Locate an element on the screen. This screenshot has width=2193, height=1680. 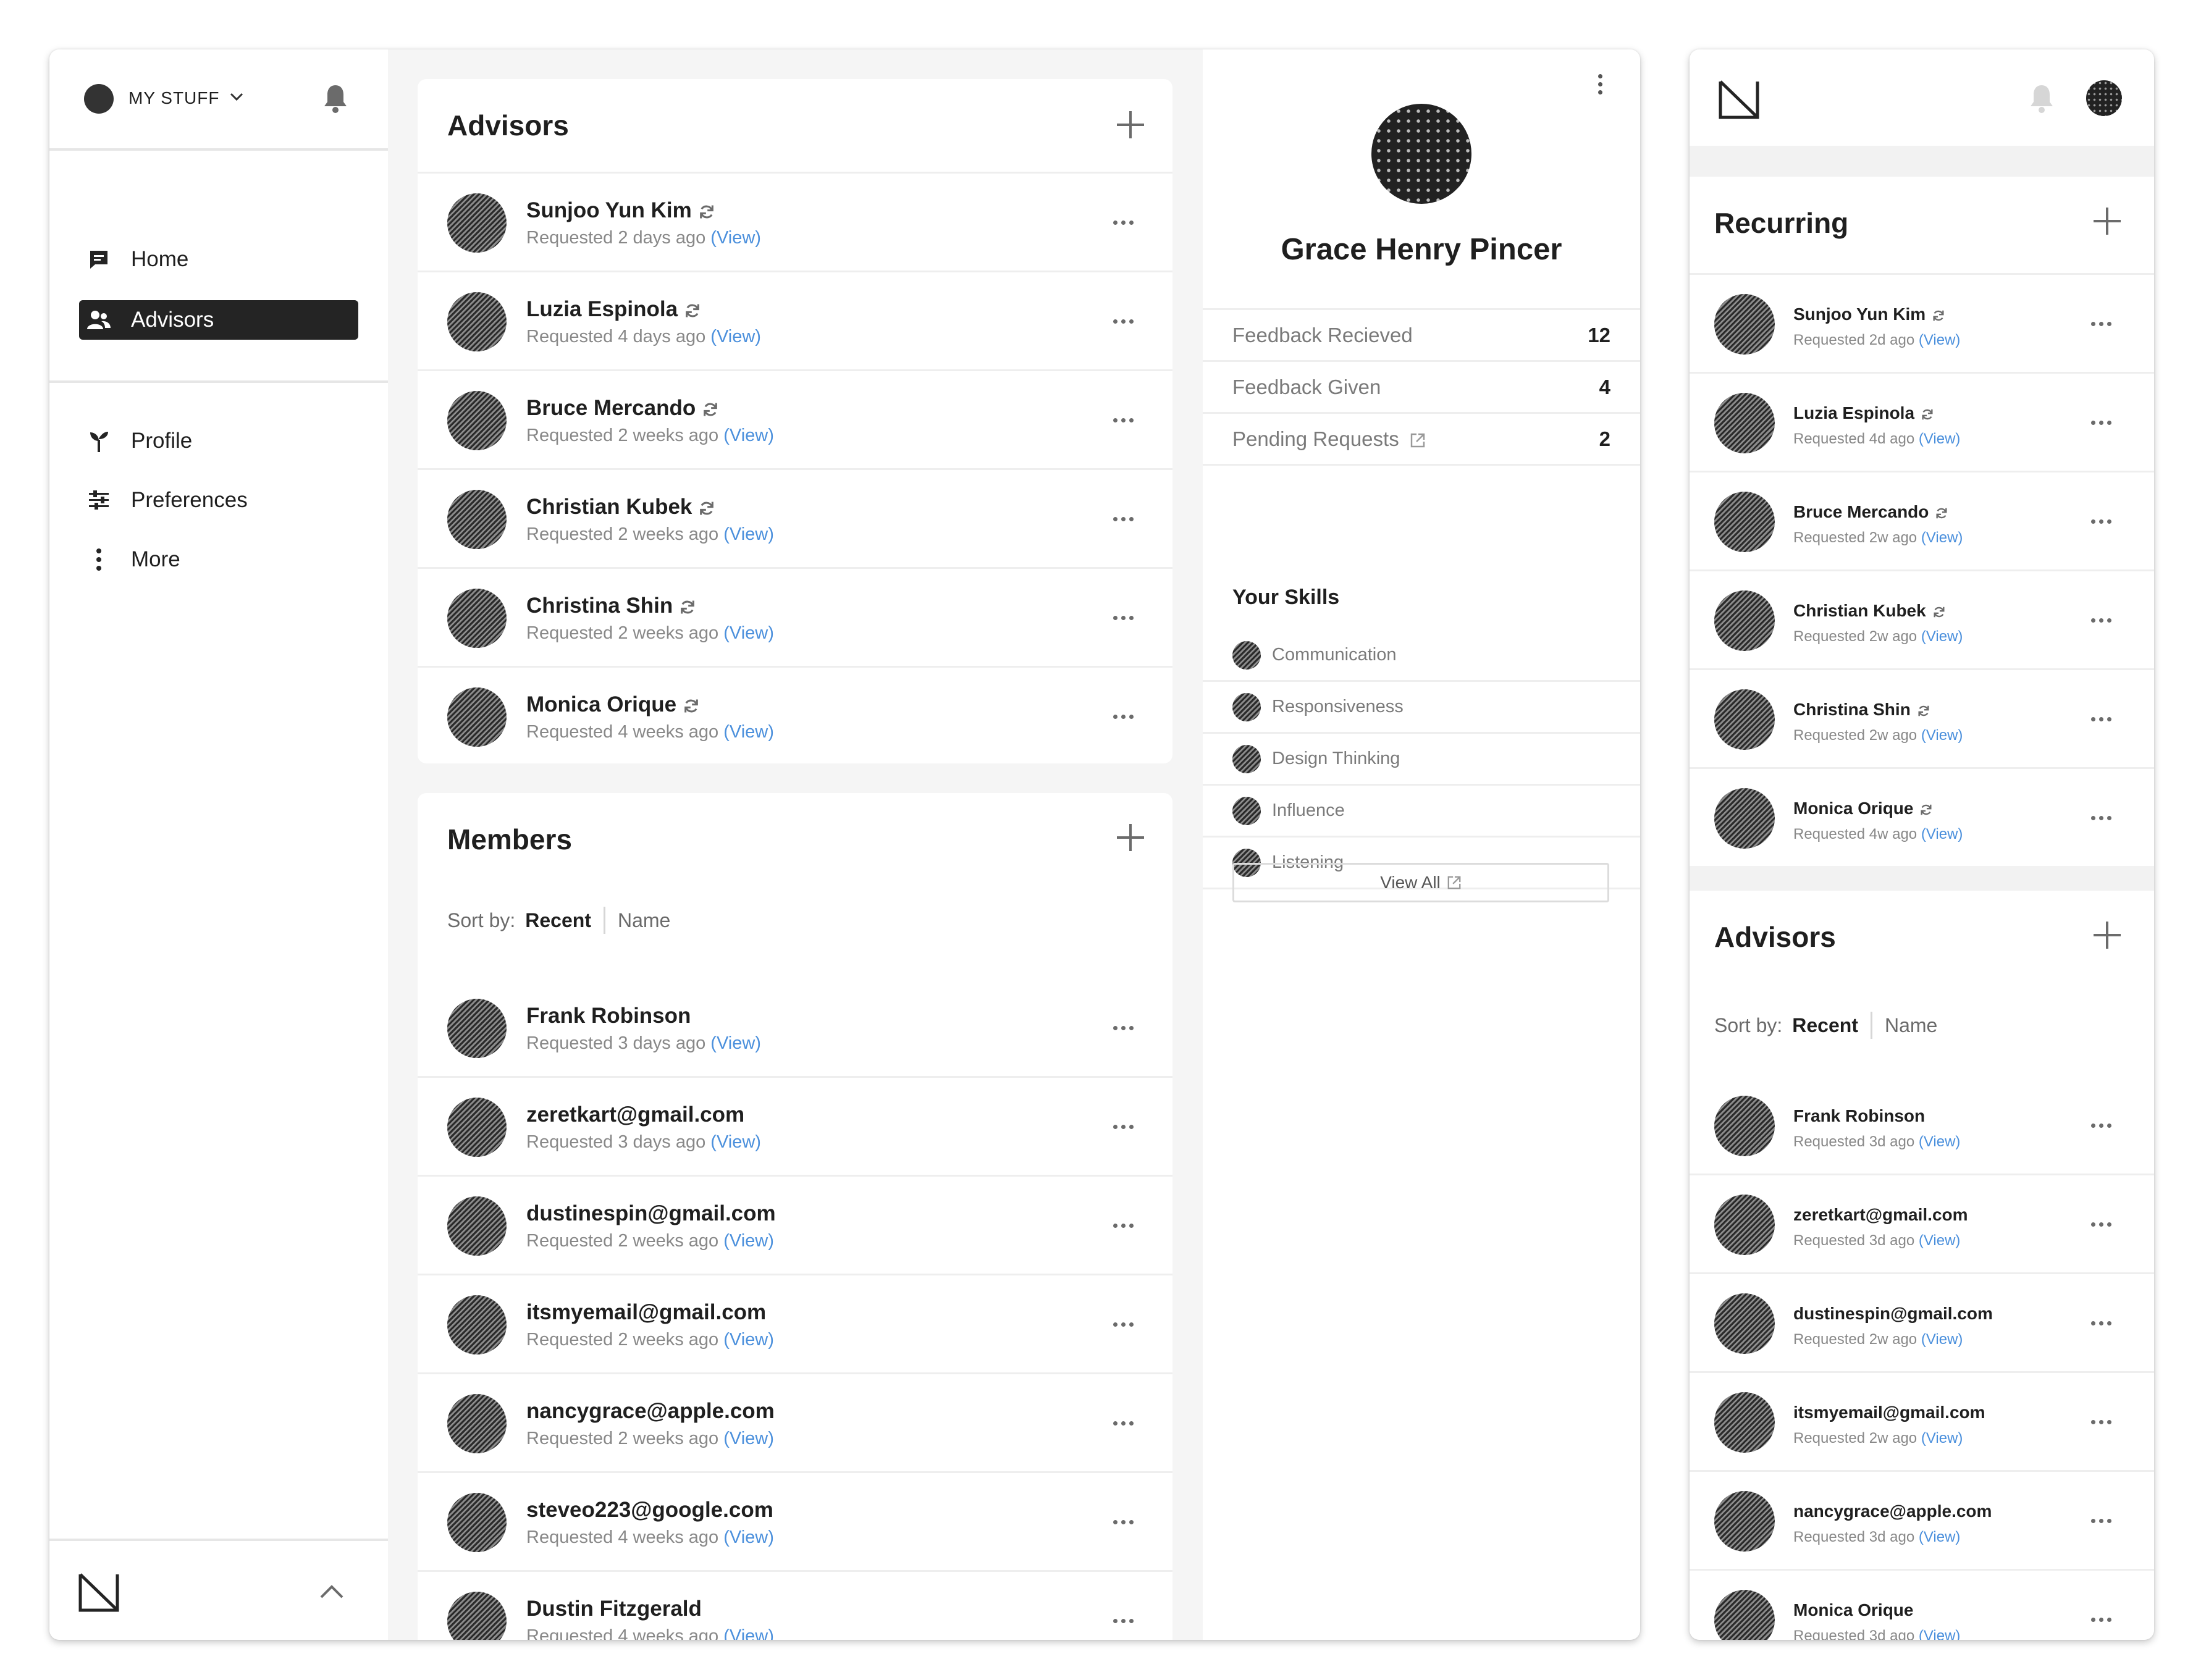
list-item: Christian Kubek Requested 2w ago (View) is located at coordinates (1922, 618).